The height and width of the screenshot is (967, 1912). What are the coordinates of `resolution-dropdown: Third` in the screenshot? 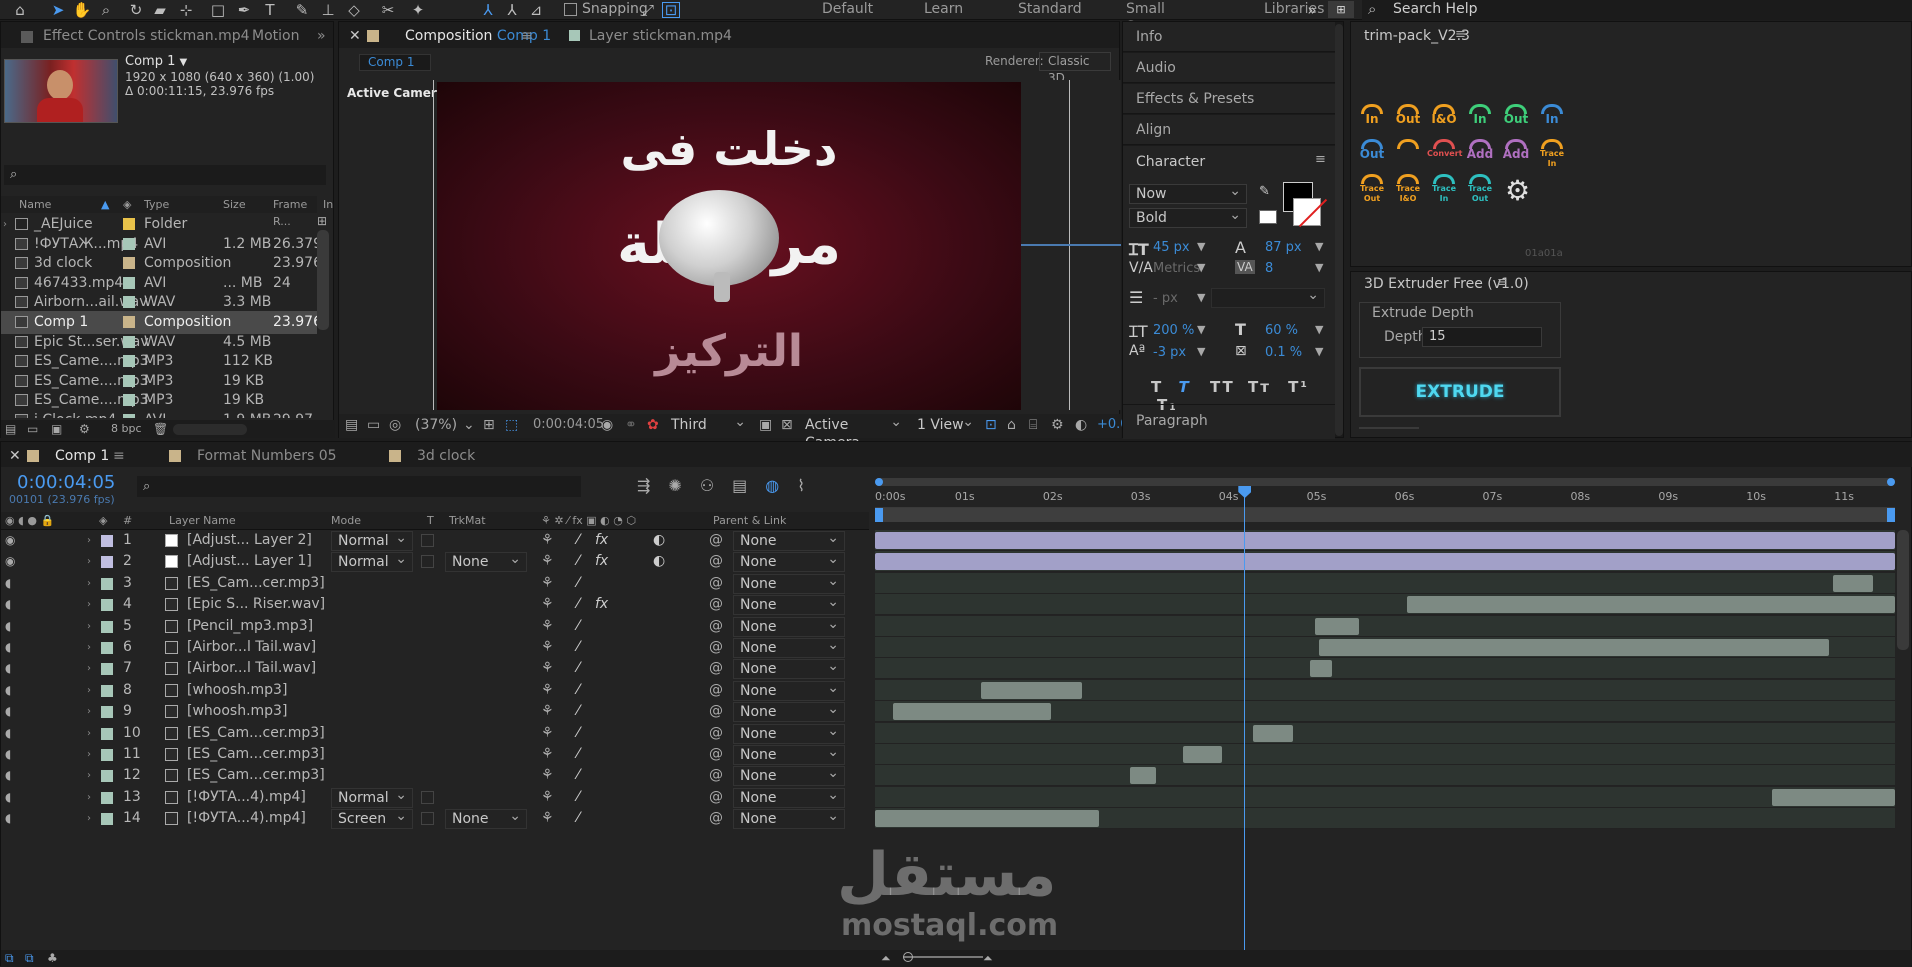 It's located at (708, 424).